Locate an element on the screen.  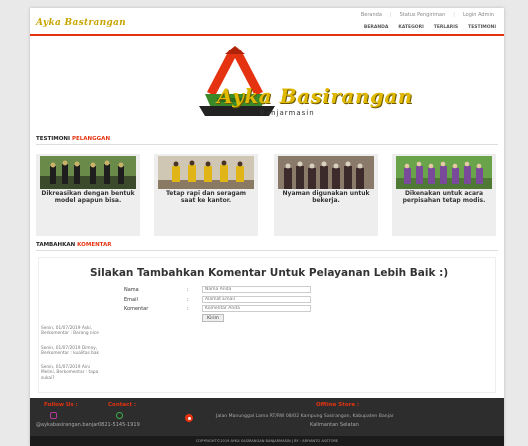
email-input is located at coordinates (256, 299).